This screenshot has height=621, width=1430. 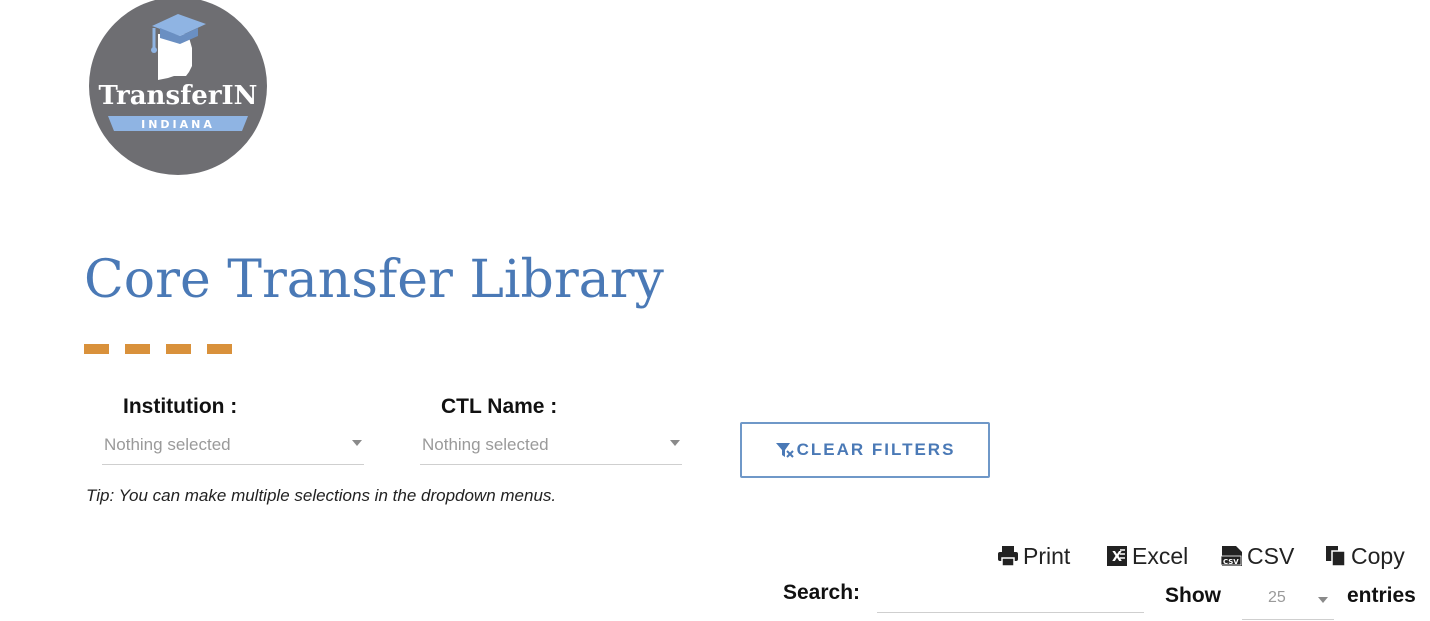 What do you see at coordinates (1047, 555) in the screenshot?
I see `print-label: Print` at bounding box center [1047, 555].